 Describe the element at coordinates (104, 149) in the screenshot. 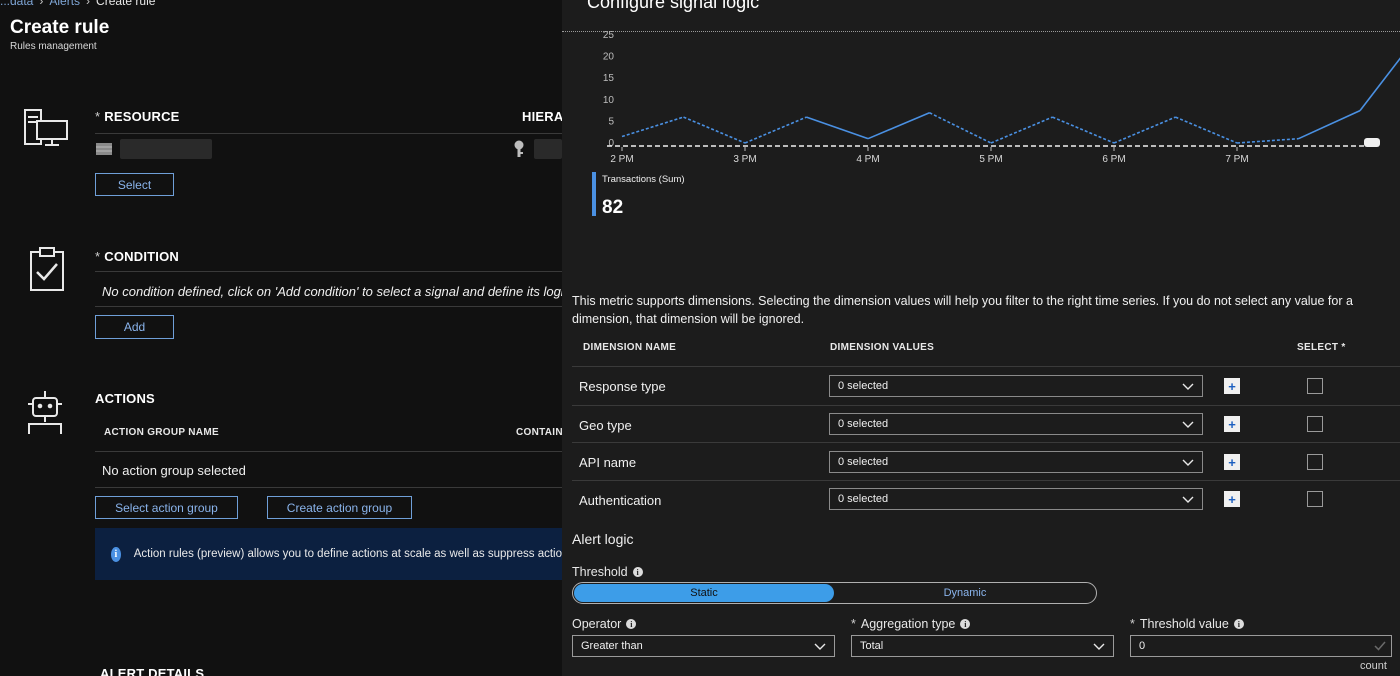

I see `storage-account-icon` at that location.